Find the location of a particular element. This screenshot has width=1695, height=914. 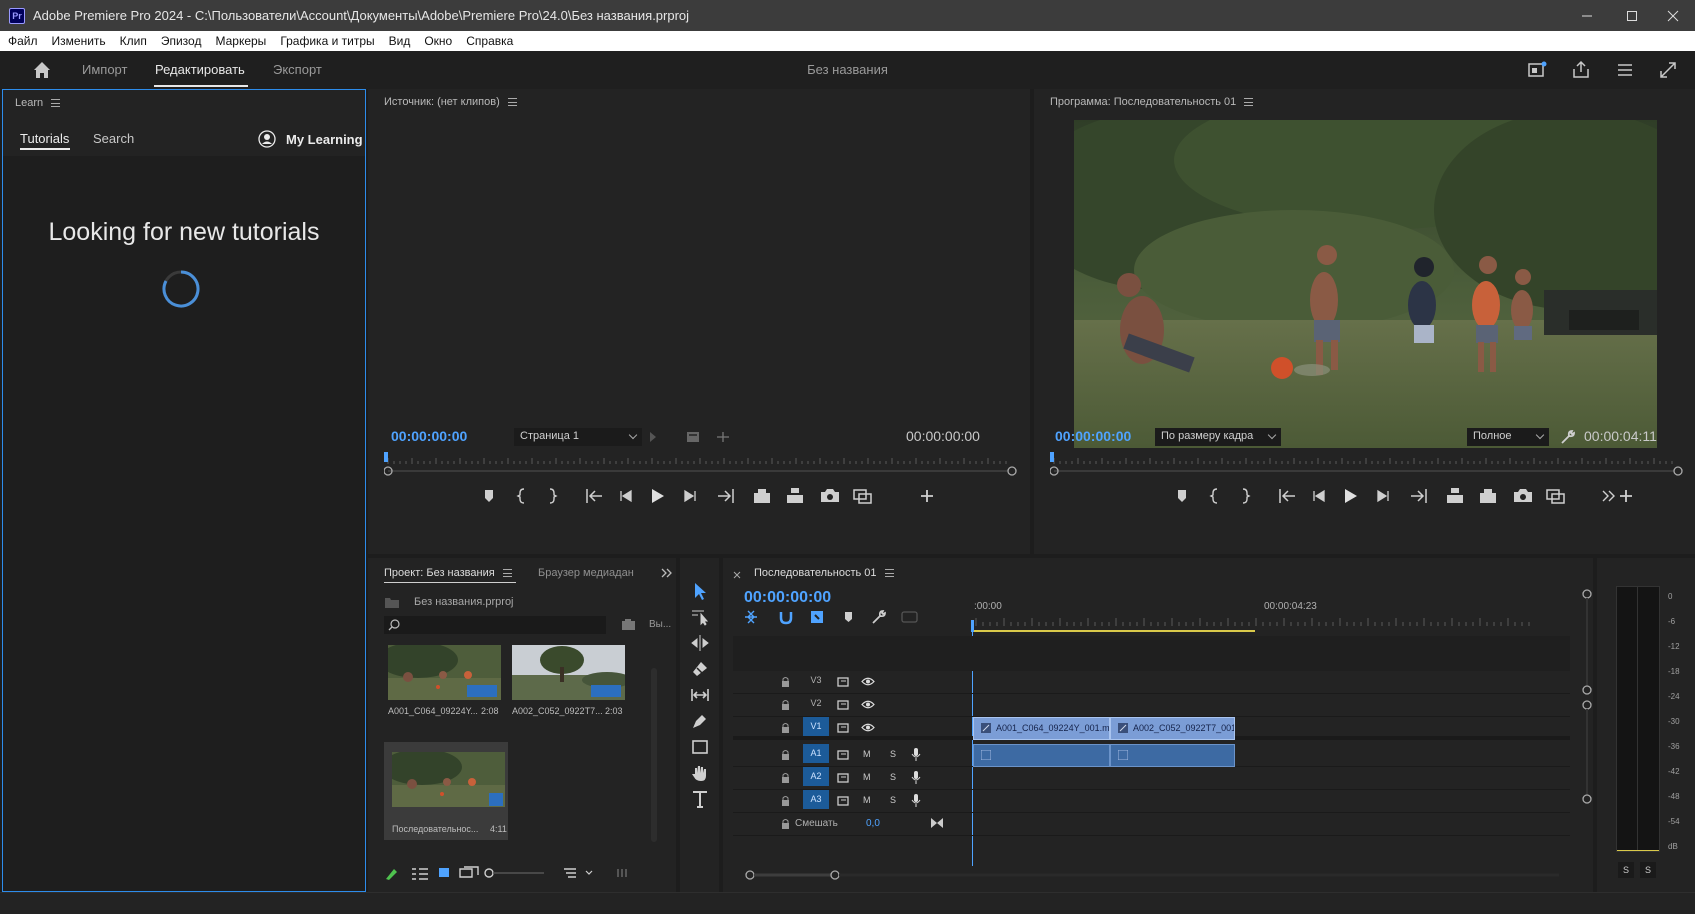

solo-right-button: S is located at coordinates (1648, 870).